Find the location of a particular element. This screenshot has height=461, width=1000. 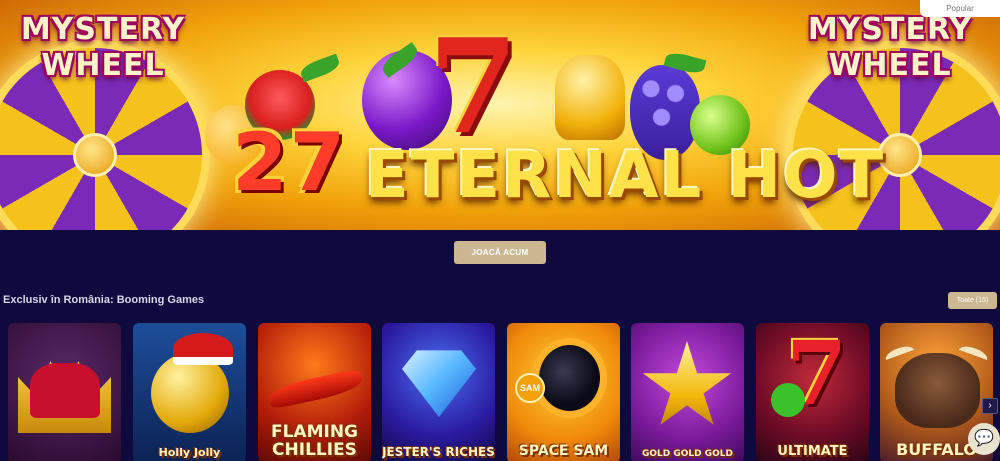

section-title: Exclusiv în România: Booming Games is located at coordinates (104, 300).